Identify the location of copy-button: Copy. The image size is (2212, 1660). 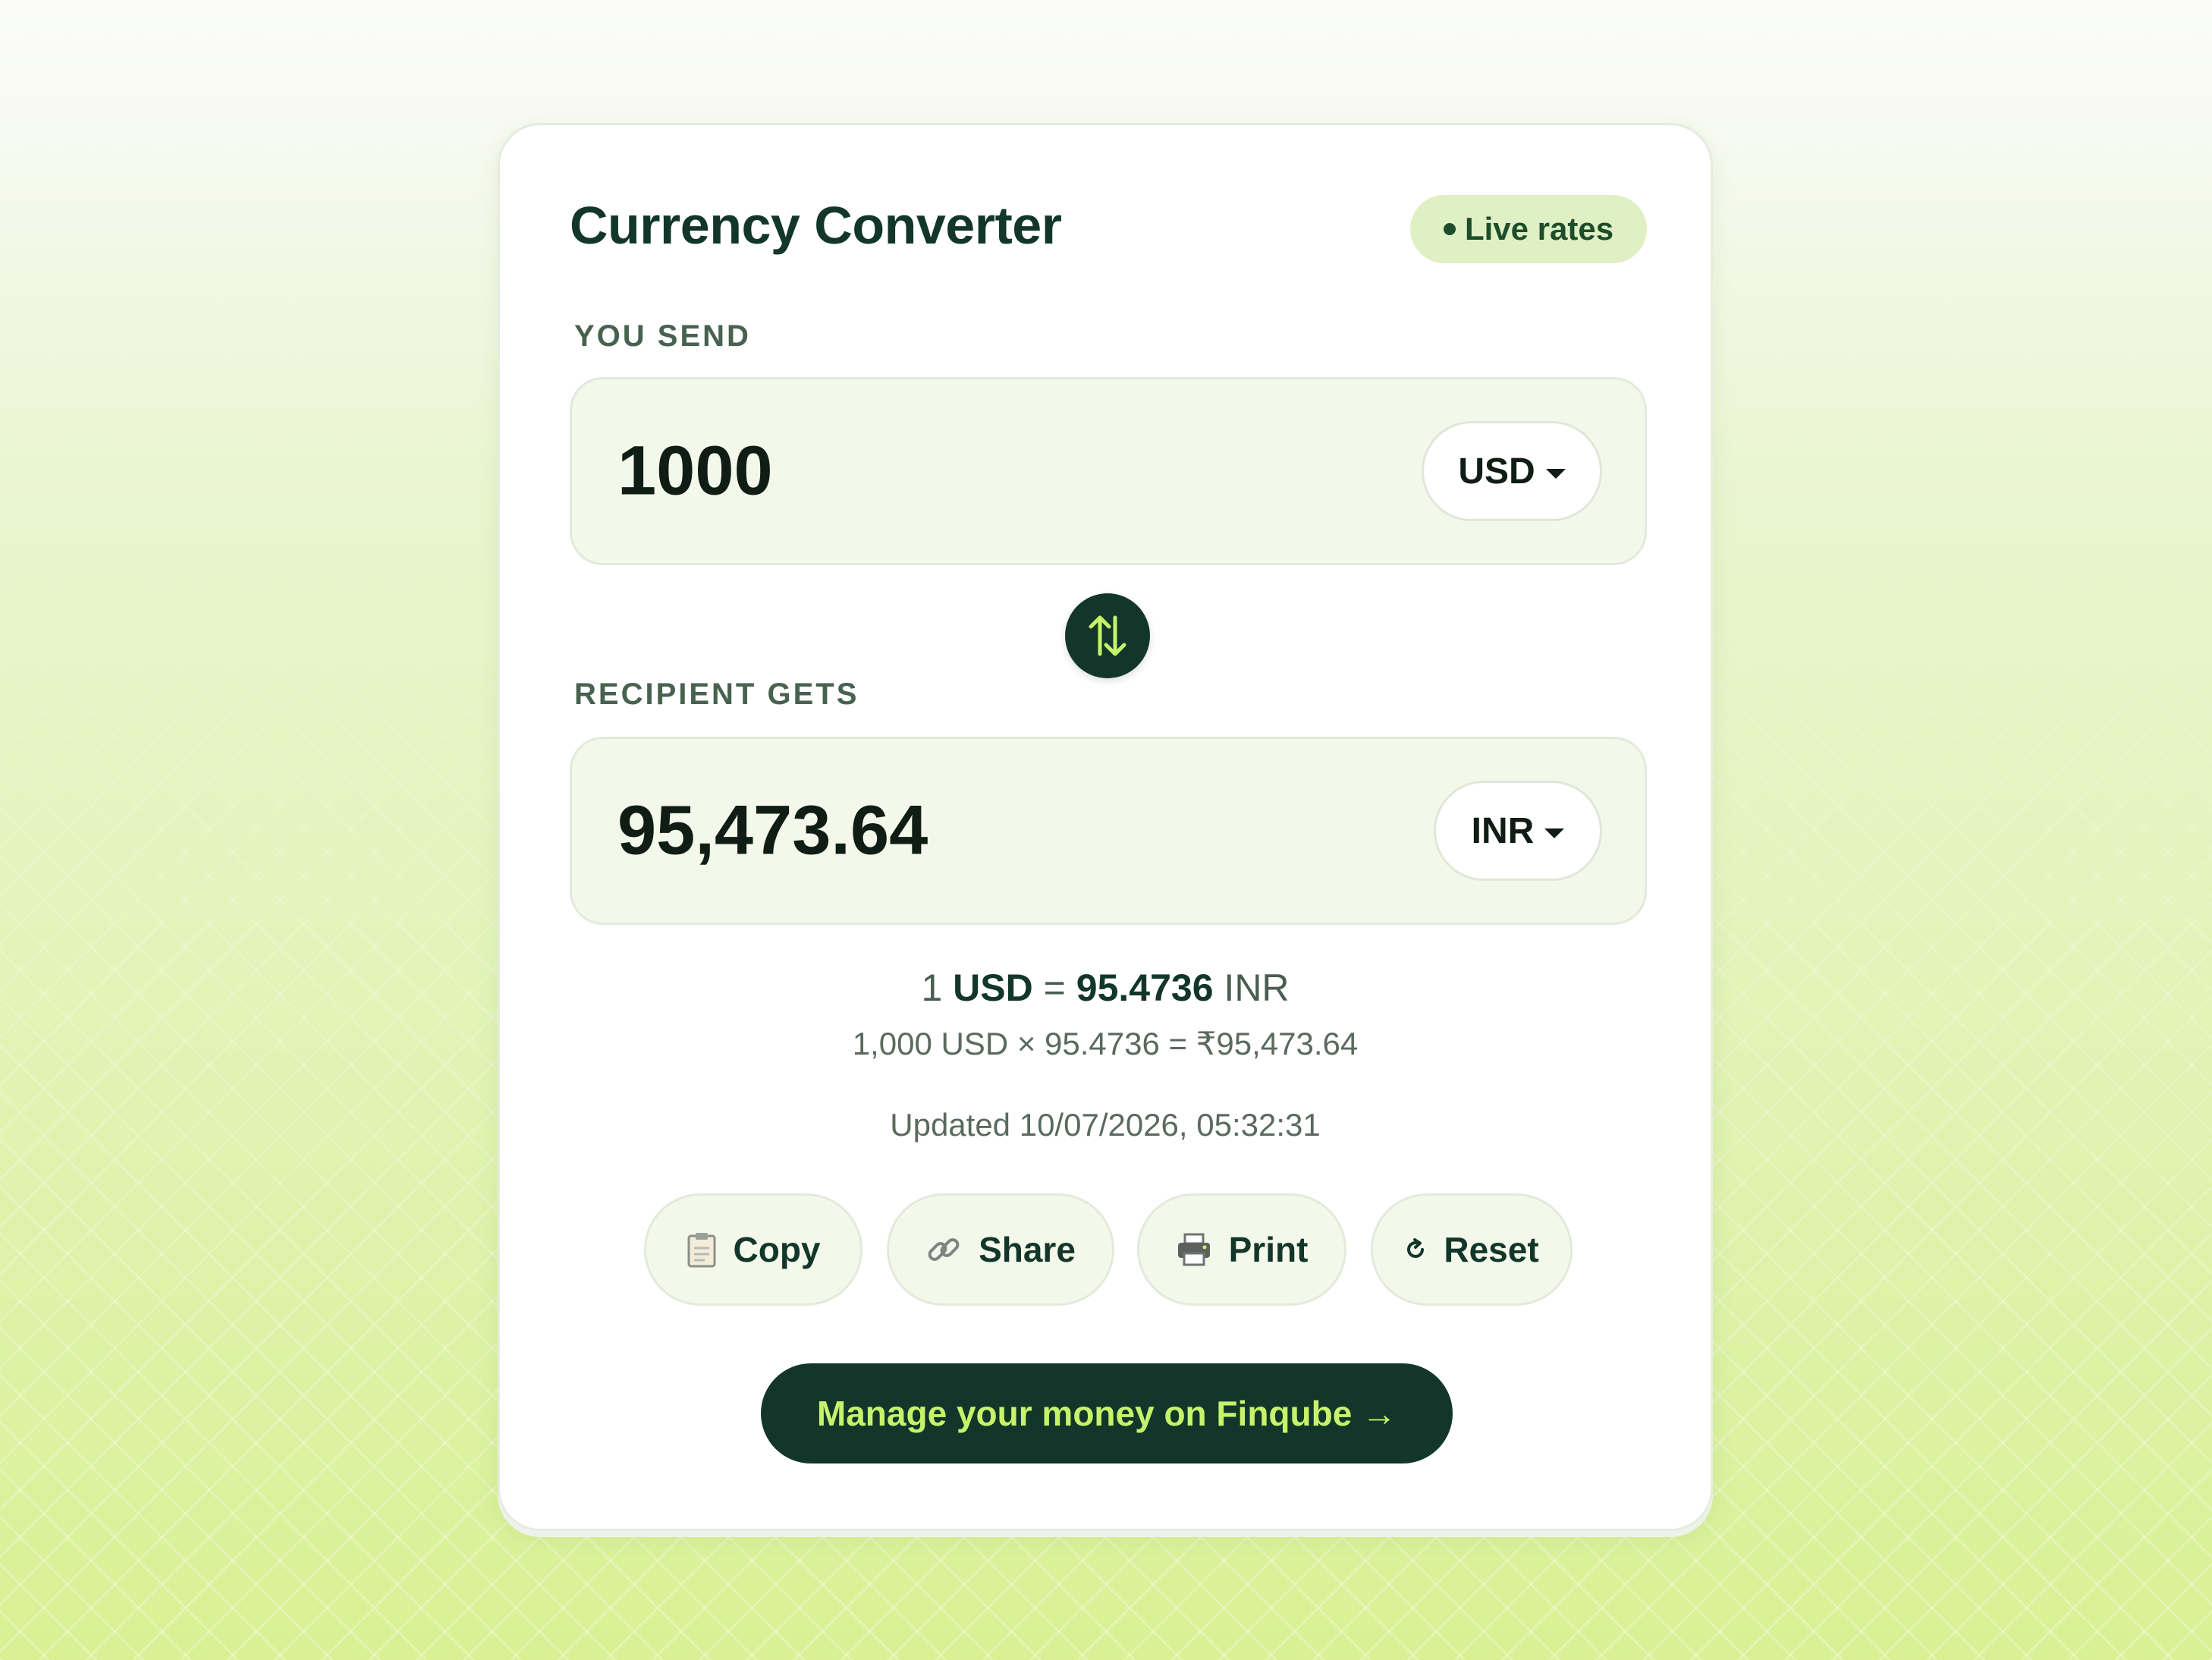
(753, 1250).